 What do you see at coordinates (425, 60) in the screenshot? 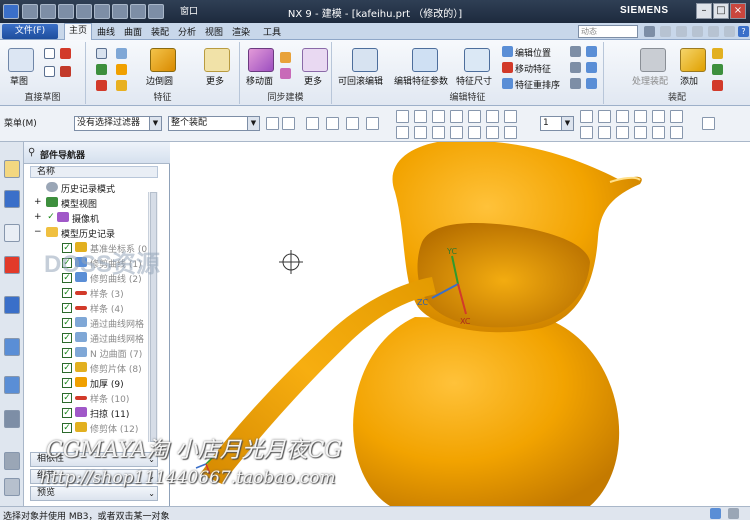
I see `edit-params-icon` at bounding box center [425, 60].